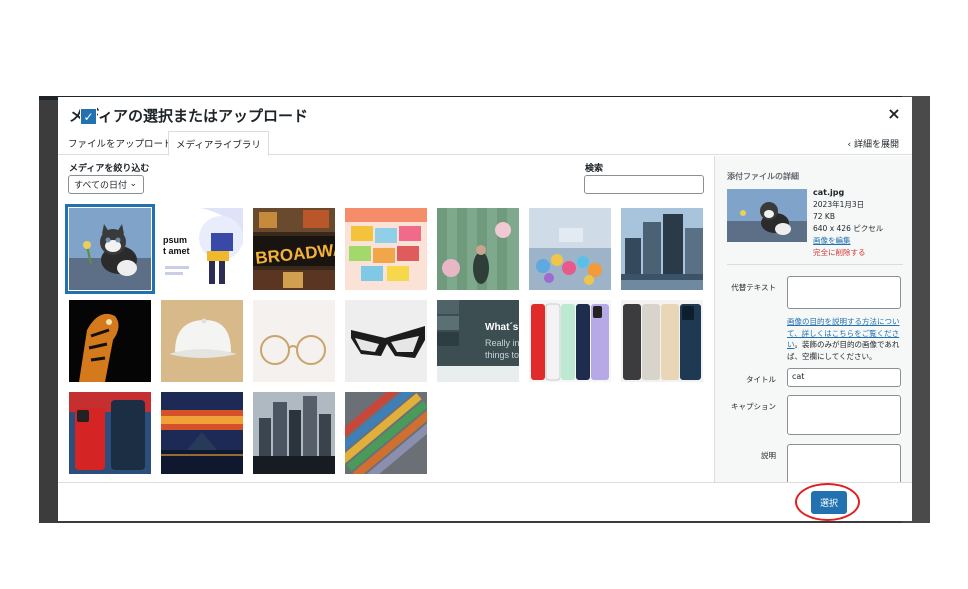 The height and width of the screenshot is (589, 968). I want to click on alt-text-label: 代替テキスト, so click(753, 287).